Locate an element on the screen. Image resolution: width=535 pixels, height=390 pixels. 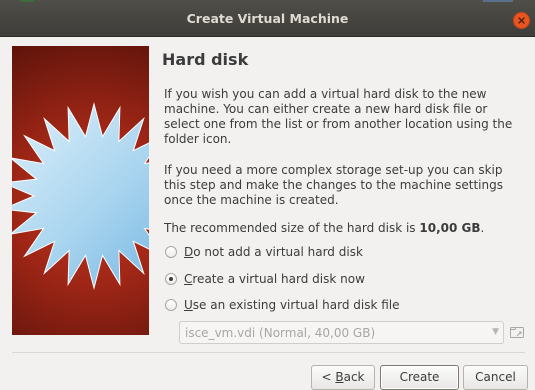
chevron-down-icon: ▼ is located at coordinates (495, 332).